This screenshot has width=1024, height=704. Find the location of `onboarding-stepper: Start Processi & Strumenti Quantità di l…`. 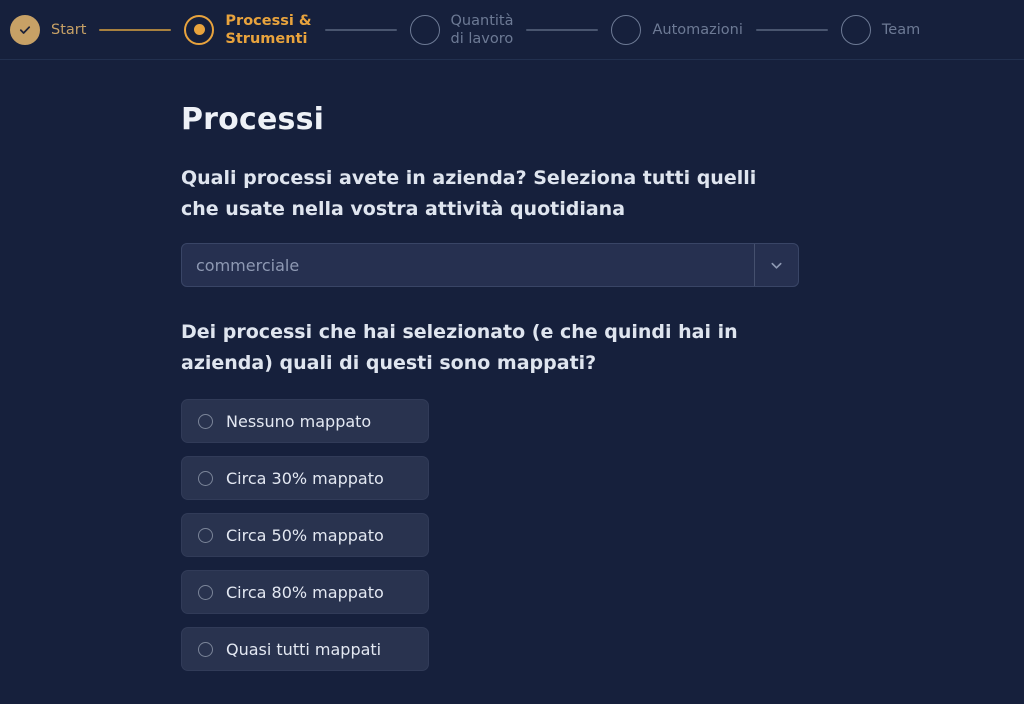

onboarding-stepper: Start Processi & Strumenti Quantità di l… is located at coordinates (512, 30).